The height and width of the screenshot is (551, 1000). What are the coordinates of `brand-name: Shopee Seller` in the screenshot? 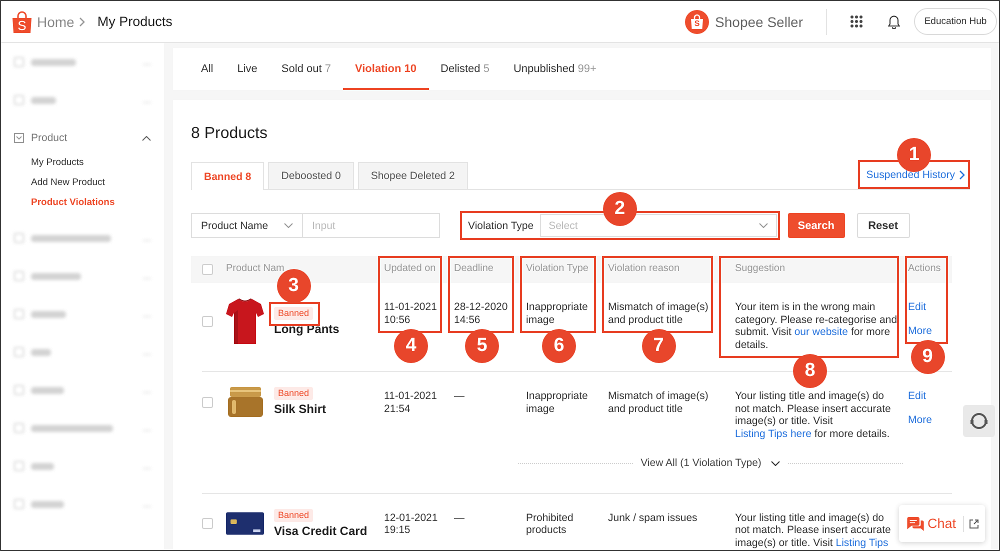 It's located at (759, 22).